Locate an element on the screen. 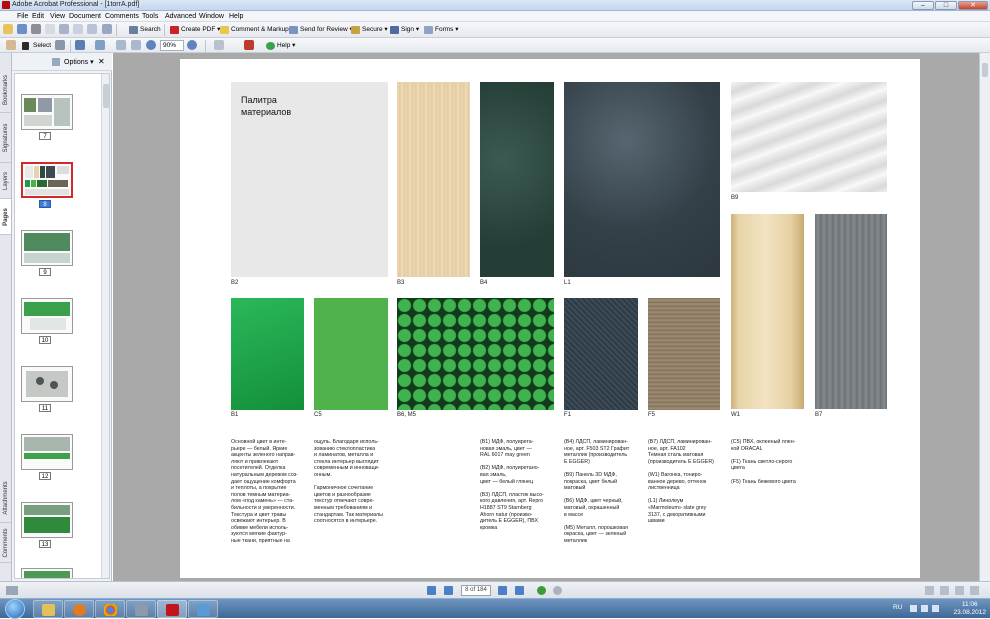 This screenshot has height=619, width=990. tab-pages: Pages is located at coordinates (5, 217).